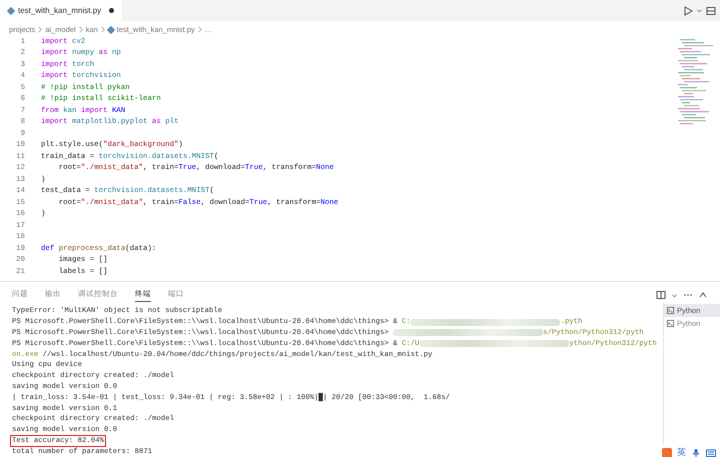  What do you see at coordinates (111, 10) in the screenshot?
I see `unsaved-dot-icon` at bounding box center [111, 10].